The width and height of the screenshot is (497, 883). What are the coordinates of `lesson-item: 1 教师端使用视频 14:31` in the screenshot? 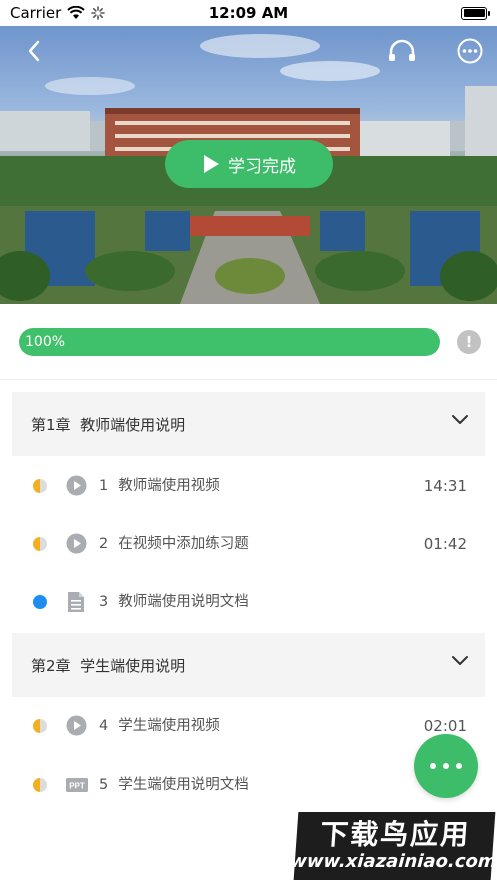 It's located at (248, 486).